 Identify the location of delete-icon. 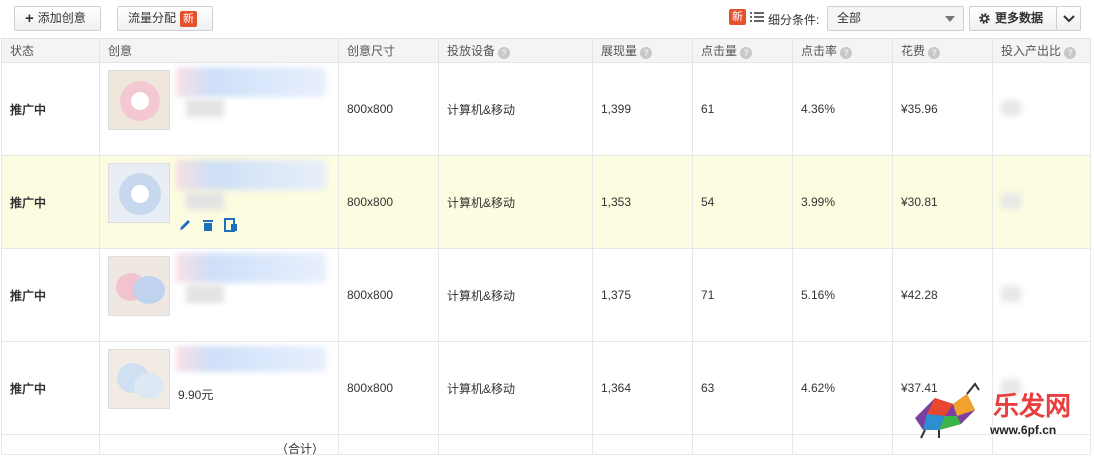
(208, 225).